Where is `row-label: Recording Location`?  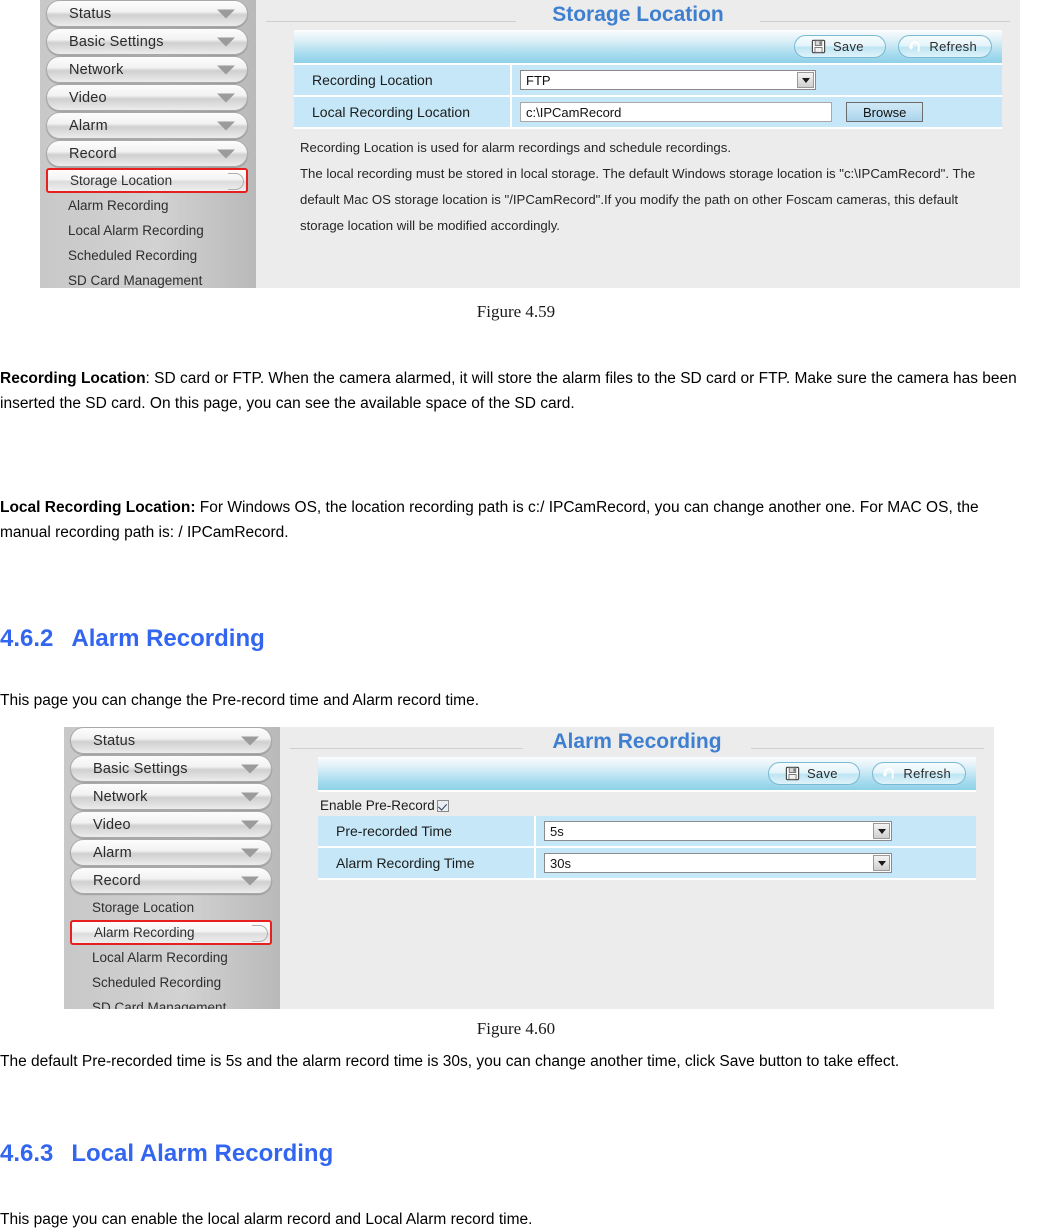 row-label: Recording Location is located at coordinates (403, 80).